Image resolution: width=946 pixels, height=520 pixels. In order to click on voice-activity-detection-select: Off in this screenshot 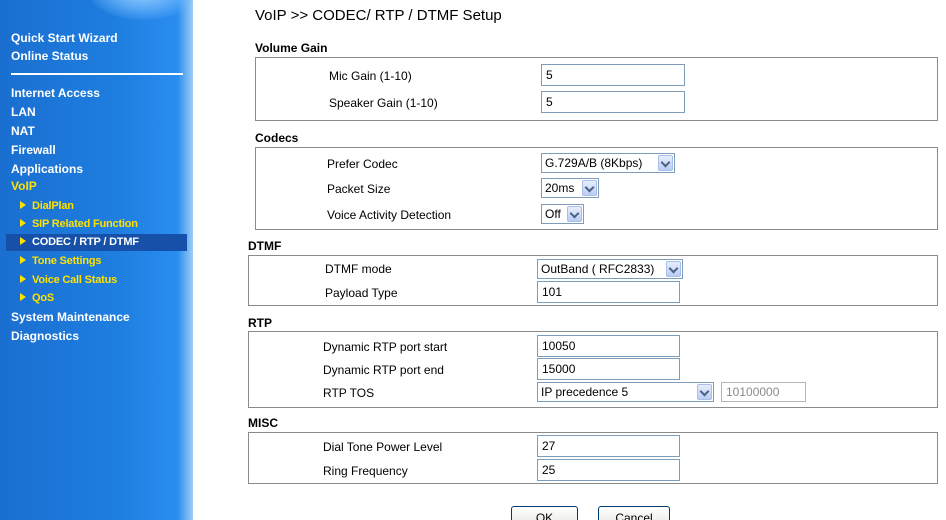, I will do `click(562, 214)`.